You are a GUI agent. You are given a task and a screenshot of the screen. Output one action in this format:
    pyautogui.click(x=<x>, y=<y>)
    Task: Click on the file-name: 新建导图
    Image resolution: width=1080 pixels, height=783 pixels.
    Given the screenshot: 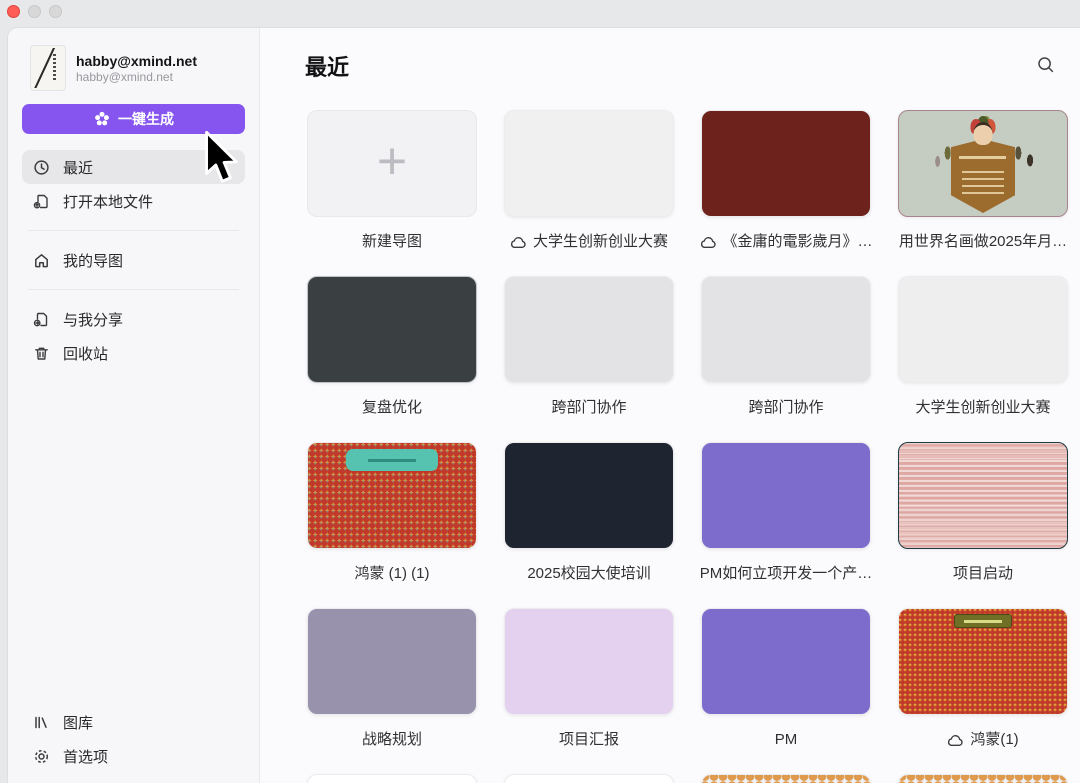 What is the action you would take?
    pyautogui.click(x=391, y=241)
    